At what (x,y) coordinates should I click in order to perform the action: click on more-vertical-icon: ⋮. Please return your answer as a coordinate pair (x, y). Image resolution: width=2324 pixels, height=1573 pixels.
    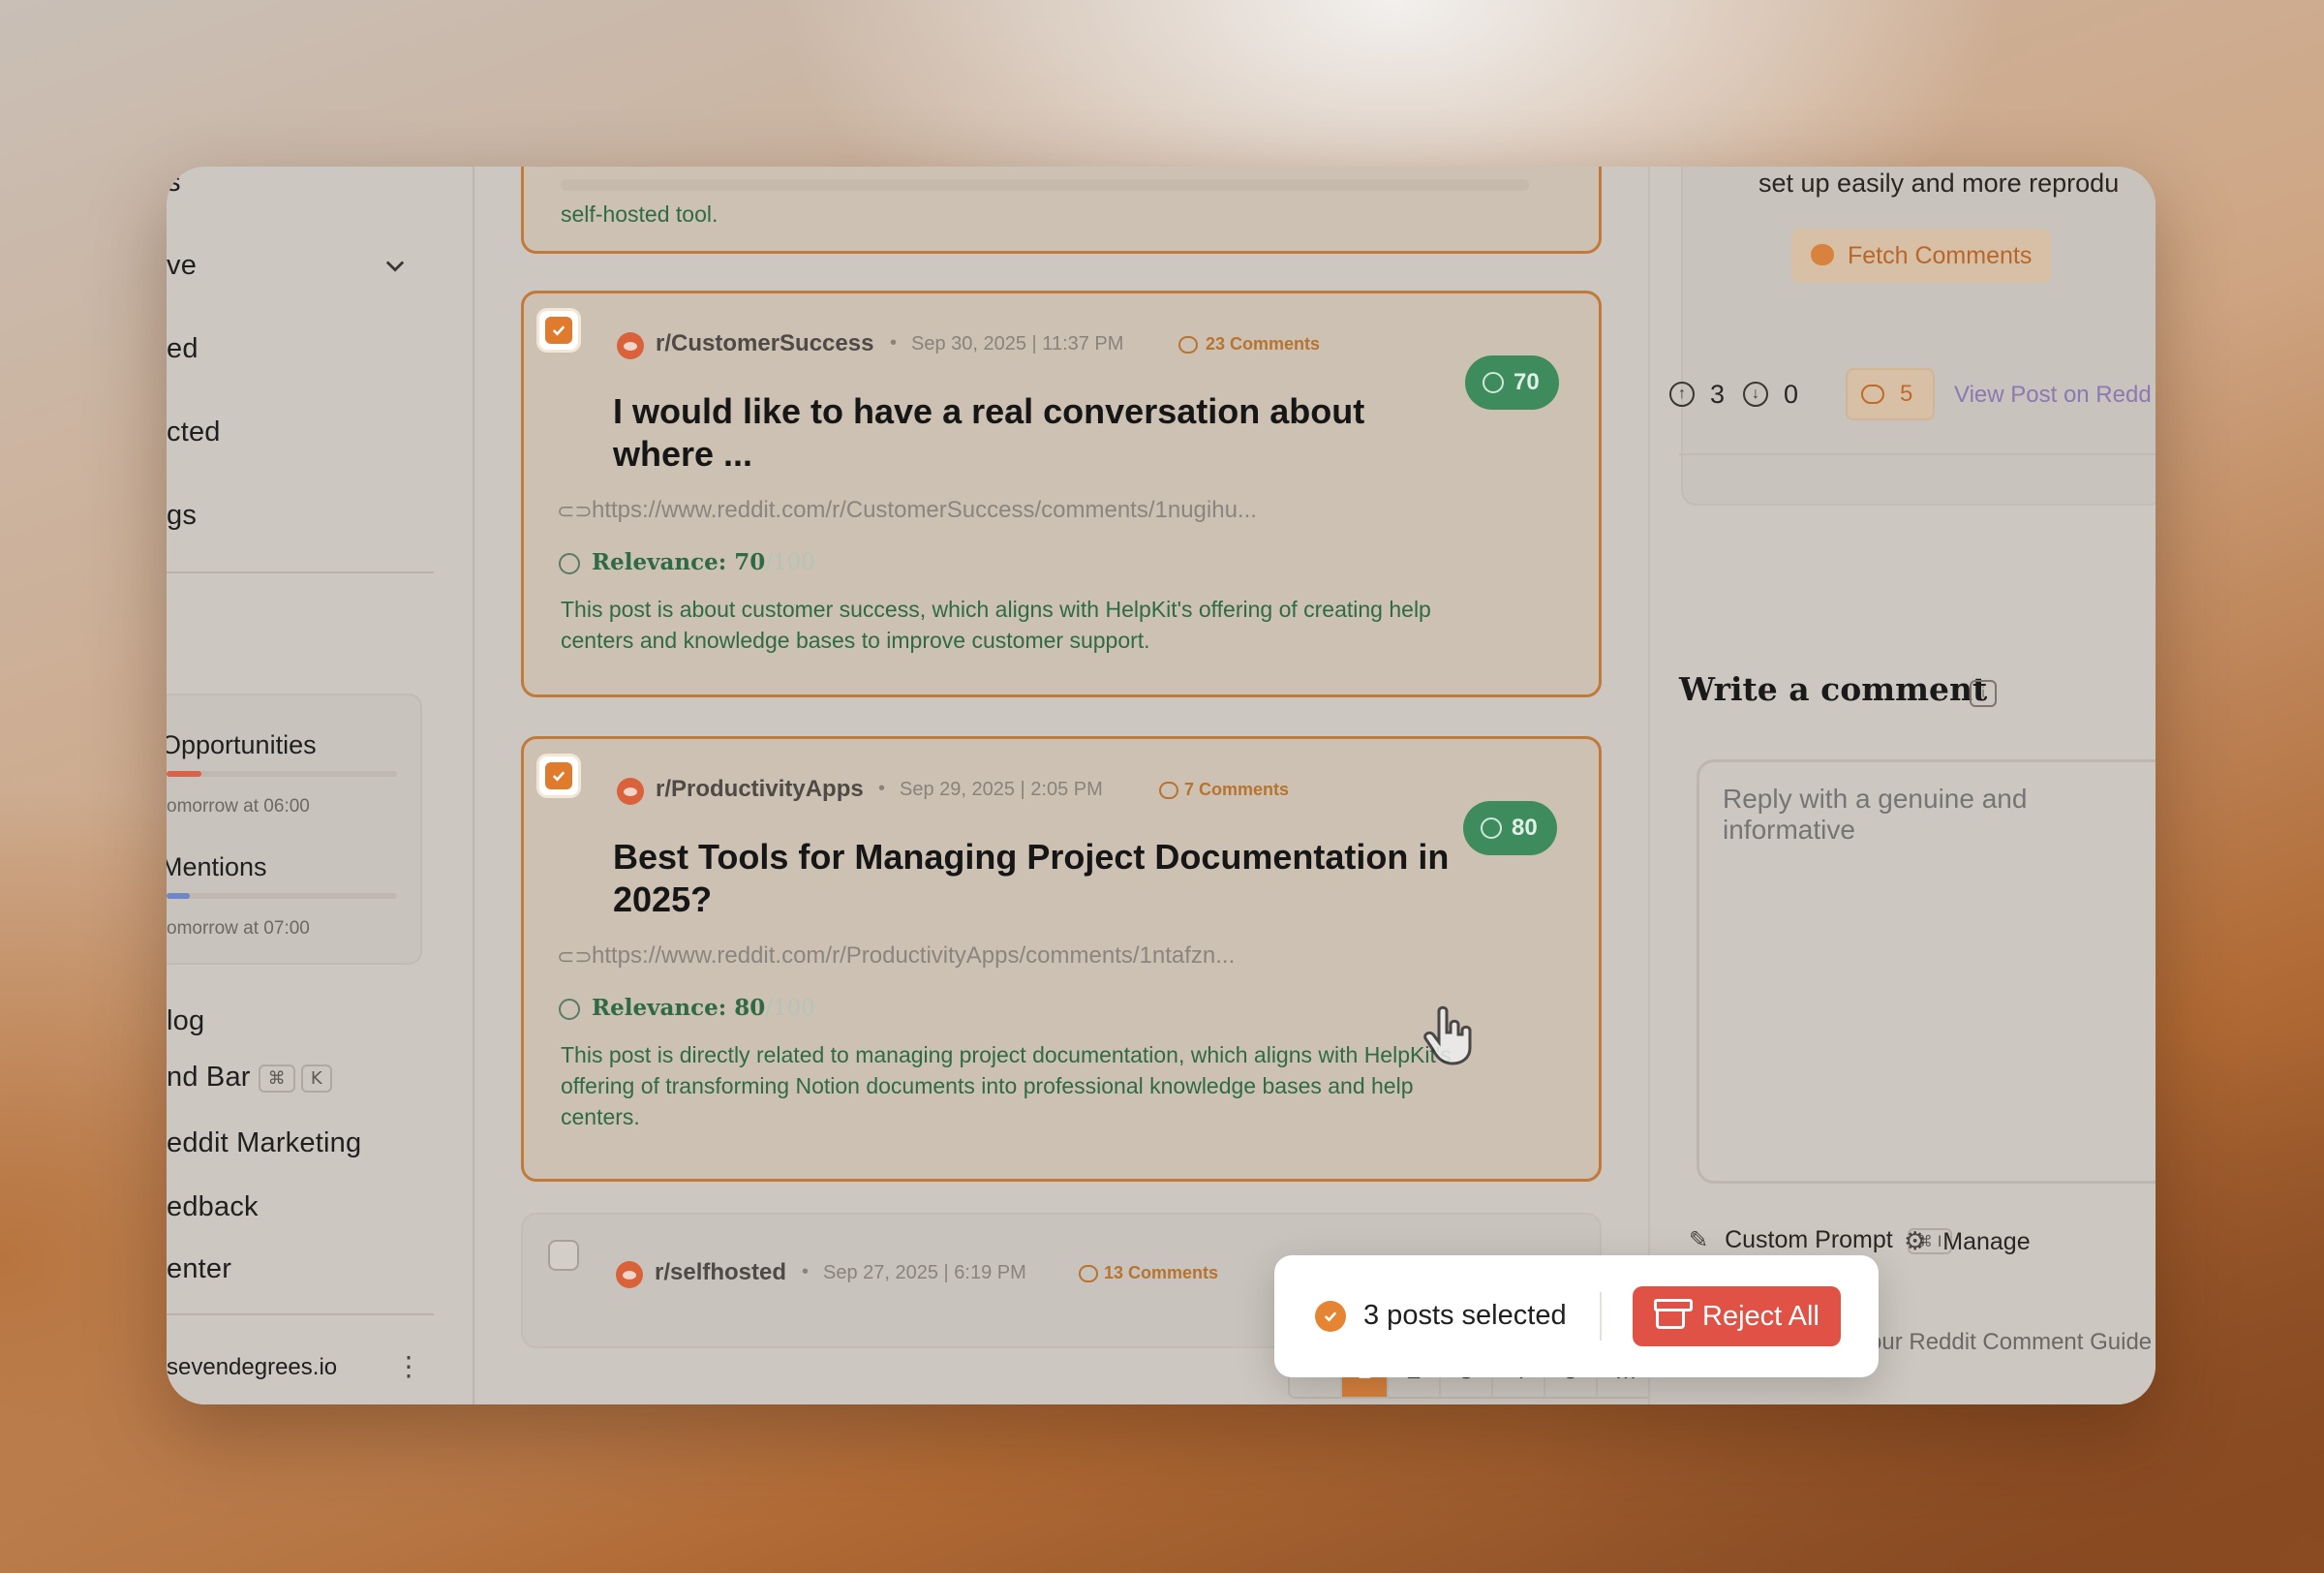
    Looking at the image, I should click on (409, 1366).